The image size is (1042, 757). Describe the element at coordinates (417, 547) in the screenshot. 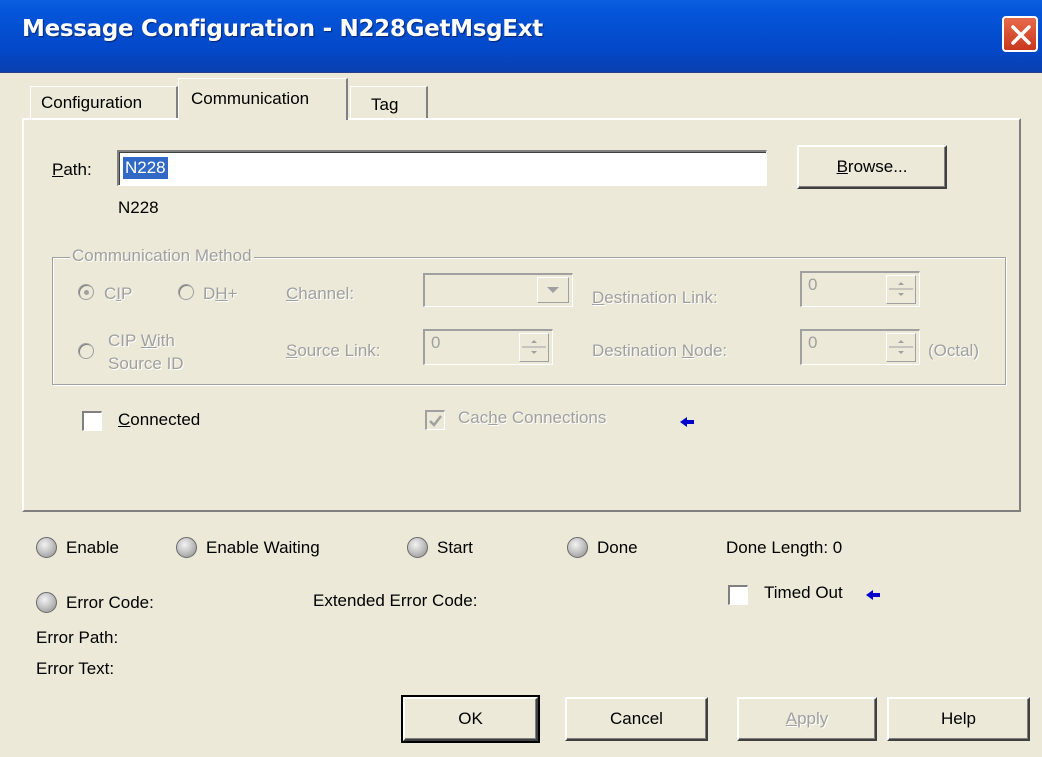

I see `start-status-led` at that location.